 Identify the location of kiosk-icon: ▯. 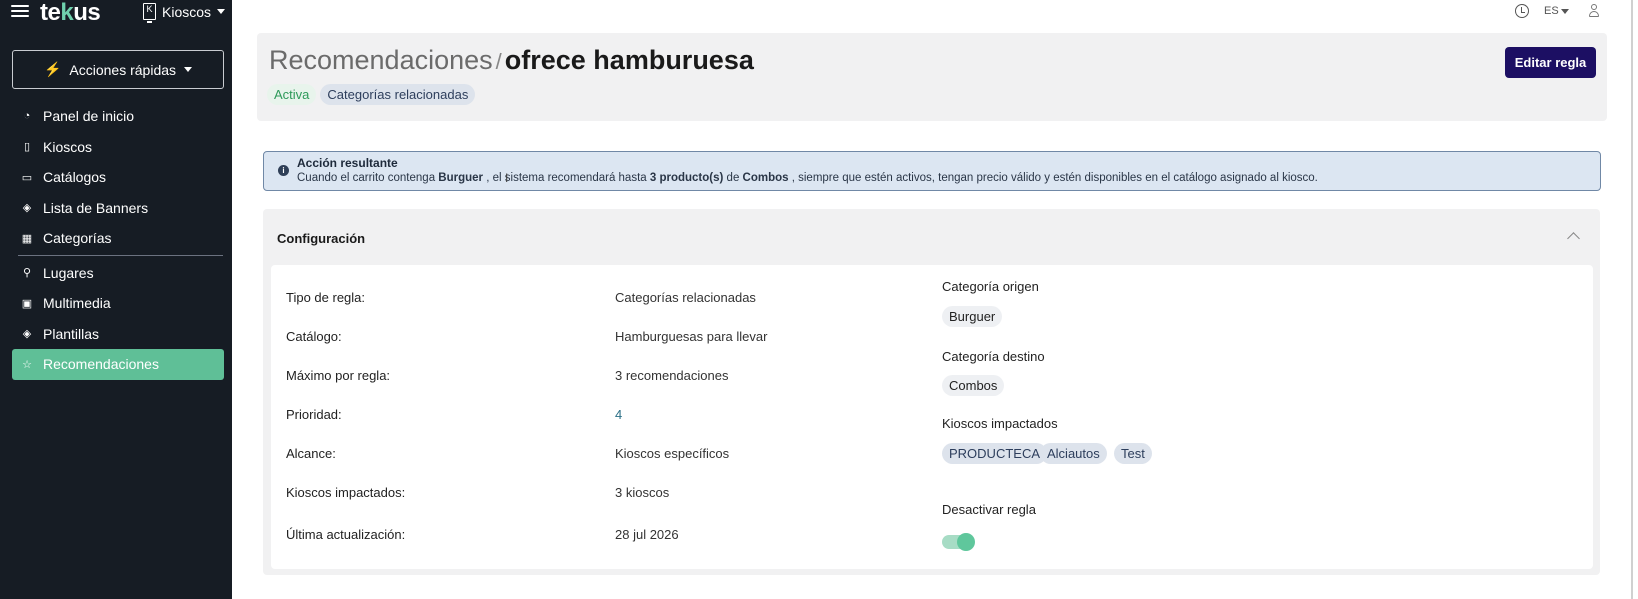
(27, 147).